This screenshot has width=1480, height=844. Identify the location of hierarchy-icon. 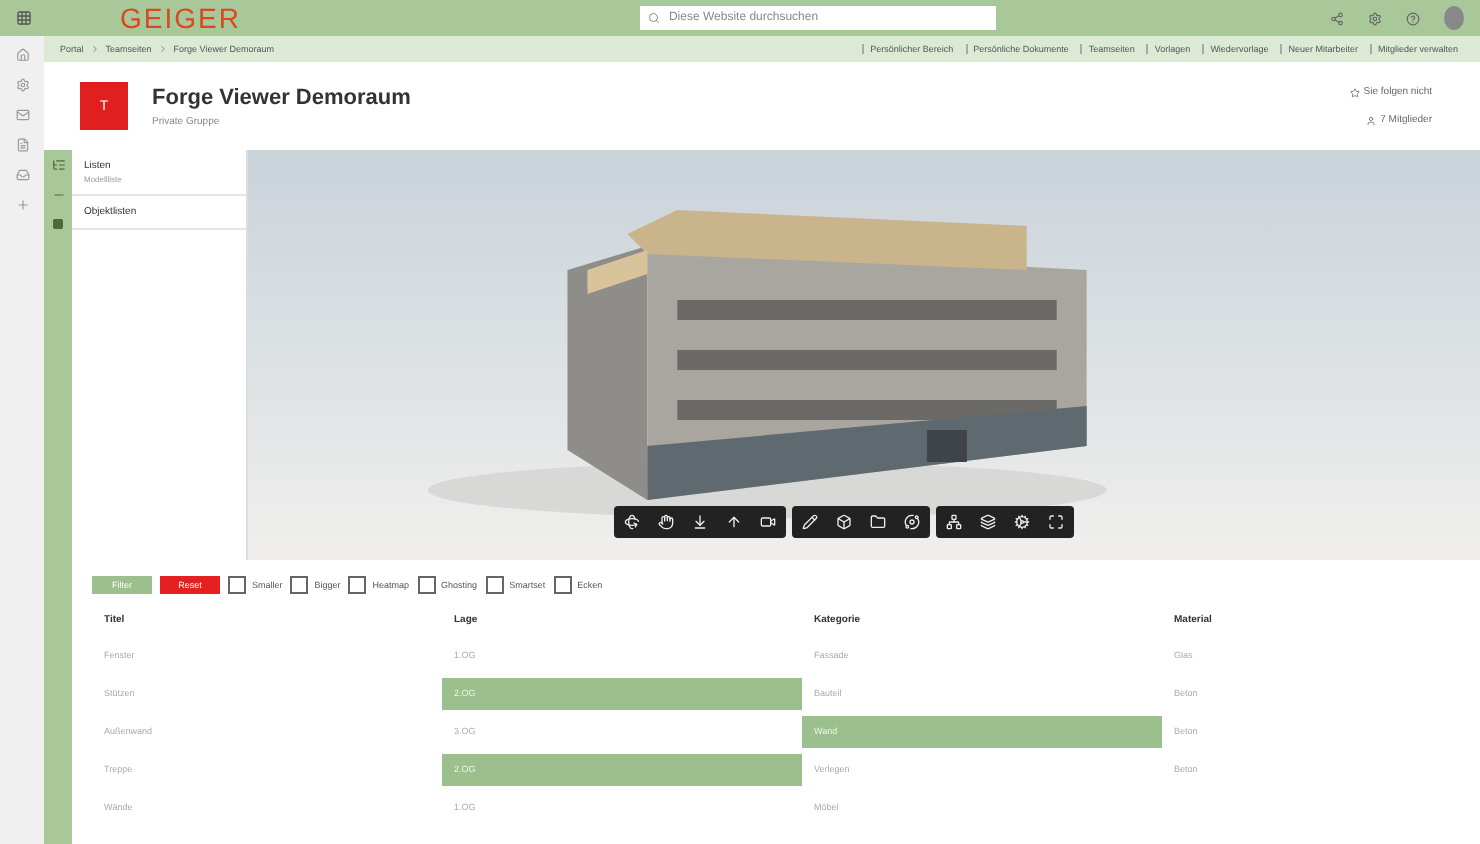
(954, 522).